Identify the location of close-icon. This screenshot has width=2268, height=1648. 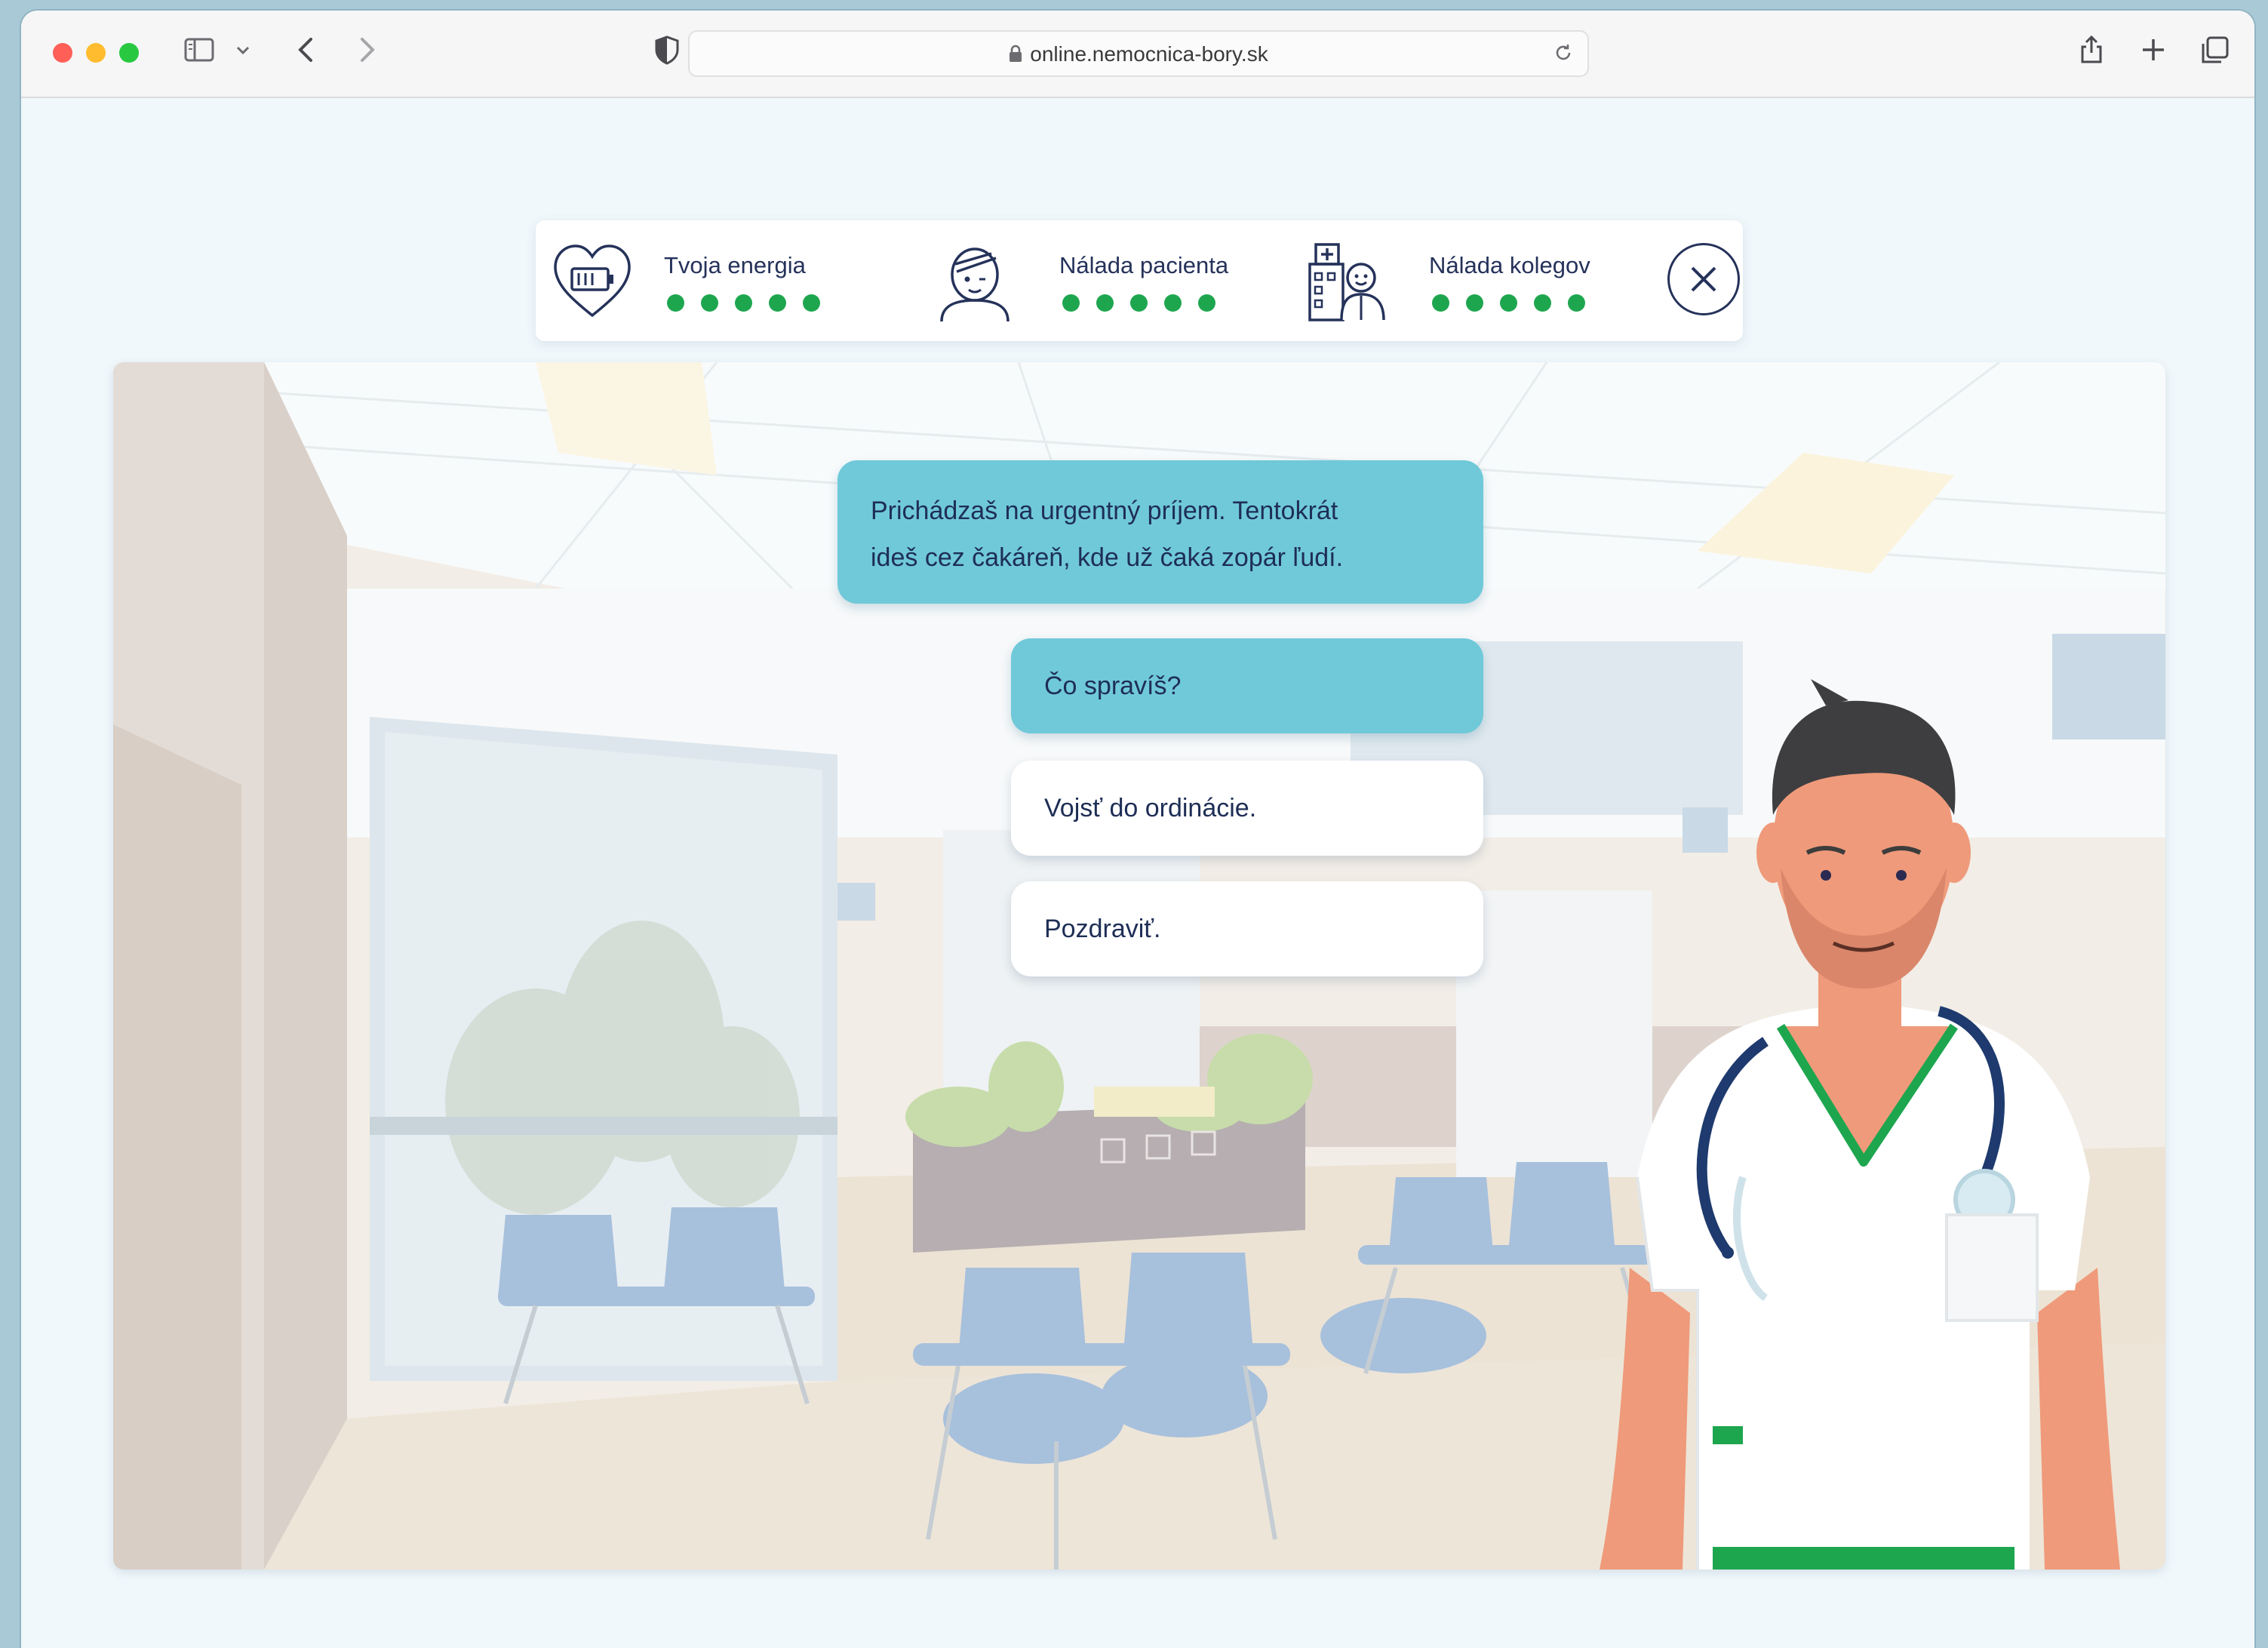
(1703, 279).